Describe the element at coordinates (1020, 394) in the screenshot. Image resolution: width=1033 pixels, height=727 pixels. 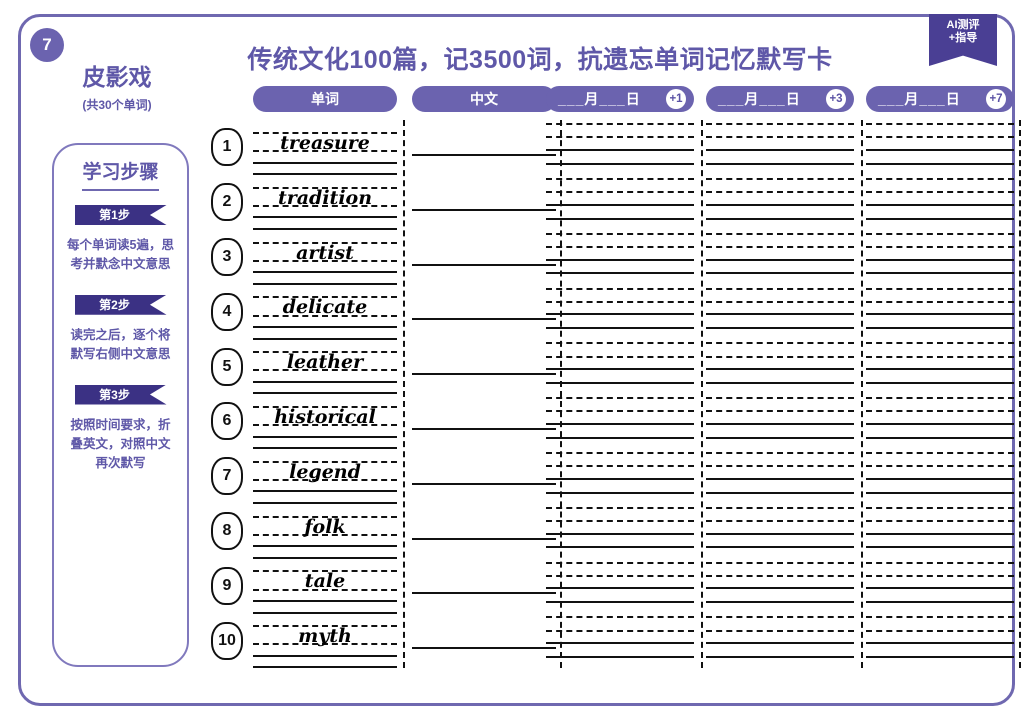
I see `fold-line-right-edge` at that location.